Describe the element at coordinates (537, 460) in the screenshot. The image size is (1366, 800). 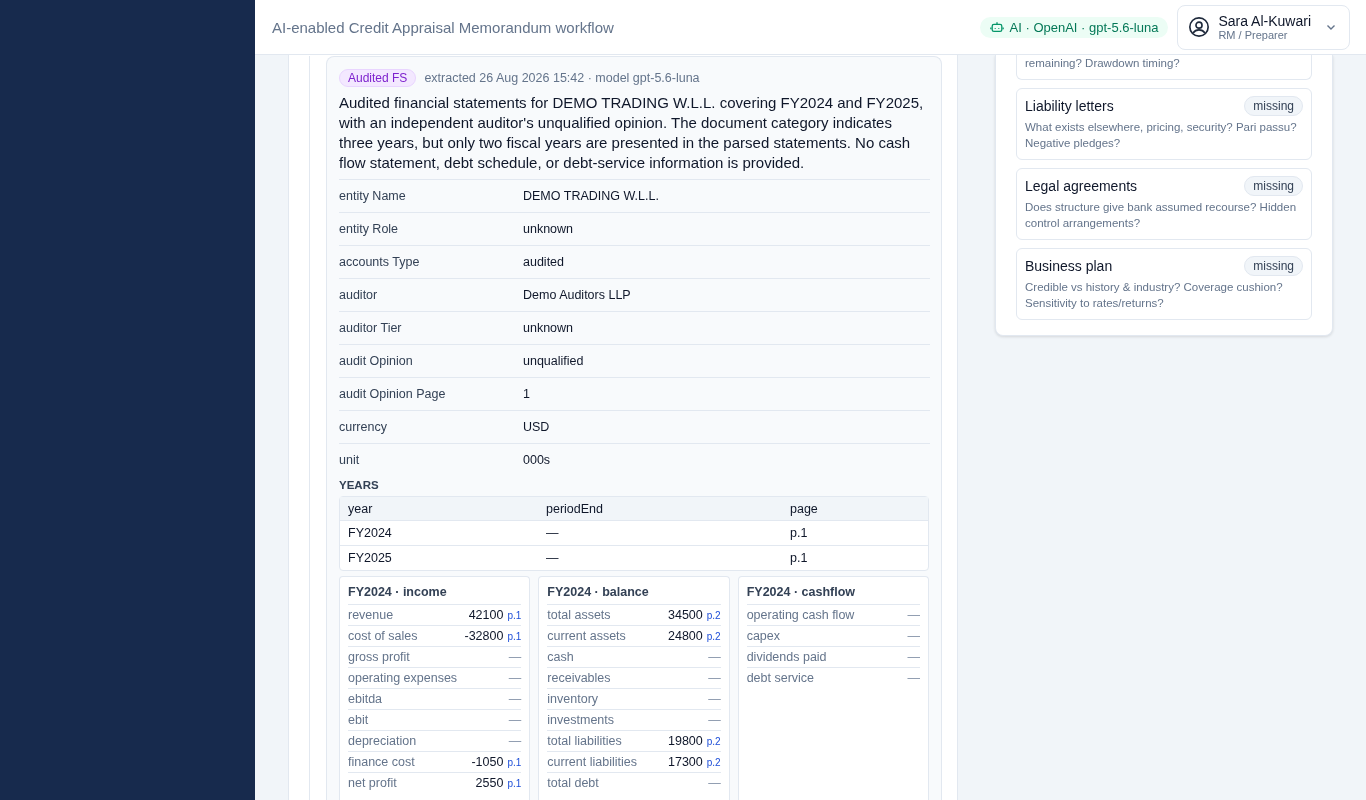
I see `field-value: 000s` at that location.